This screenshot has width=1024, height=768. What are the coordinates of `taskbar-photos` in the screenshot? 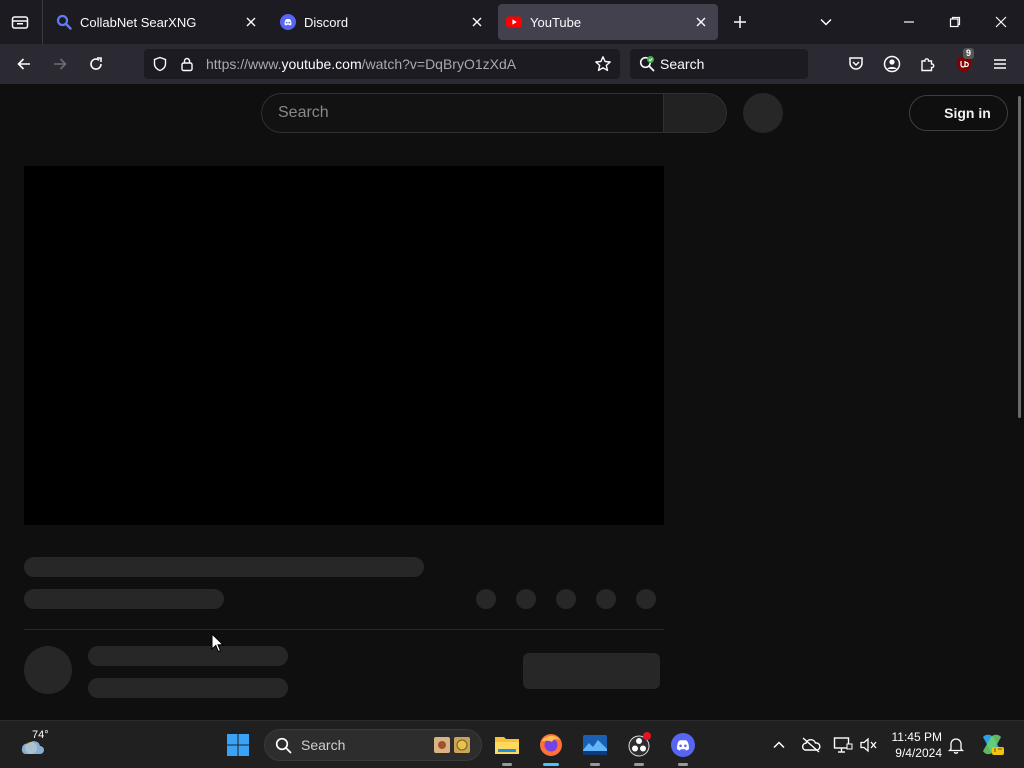 It's located at (595, 747).